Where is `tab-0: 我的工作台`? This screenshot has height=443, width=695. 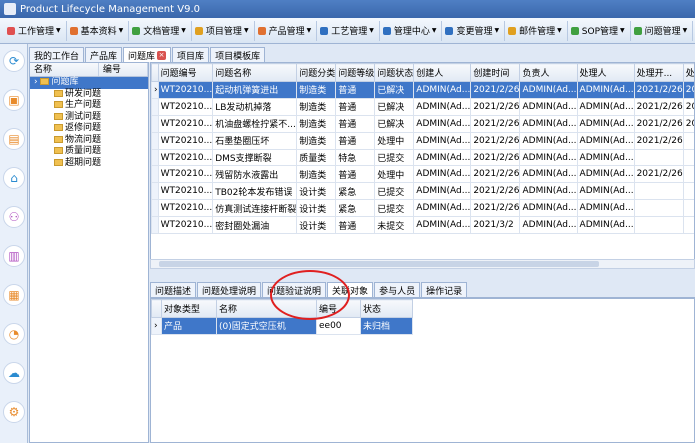 tab-0: 我的工作台 is located at coordinates (57, 54).